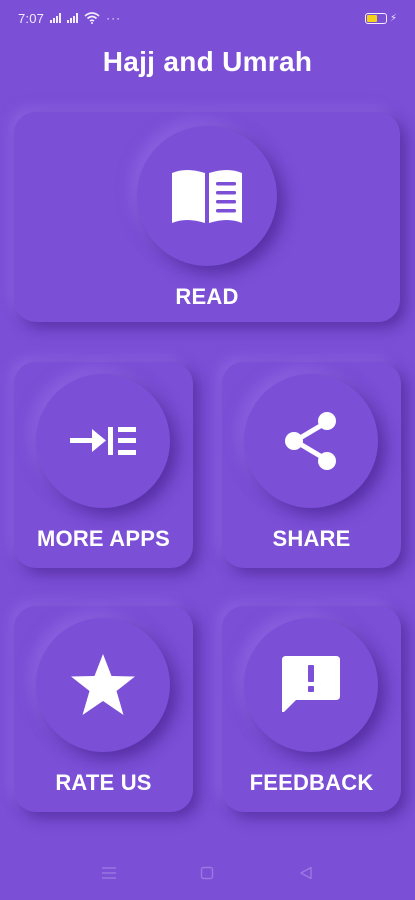 This screenshot has width=415, height=900. I want to click on more-apps-icon-circle, so click(103, 441).